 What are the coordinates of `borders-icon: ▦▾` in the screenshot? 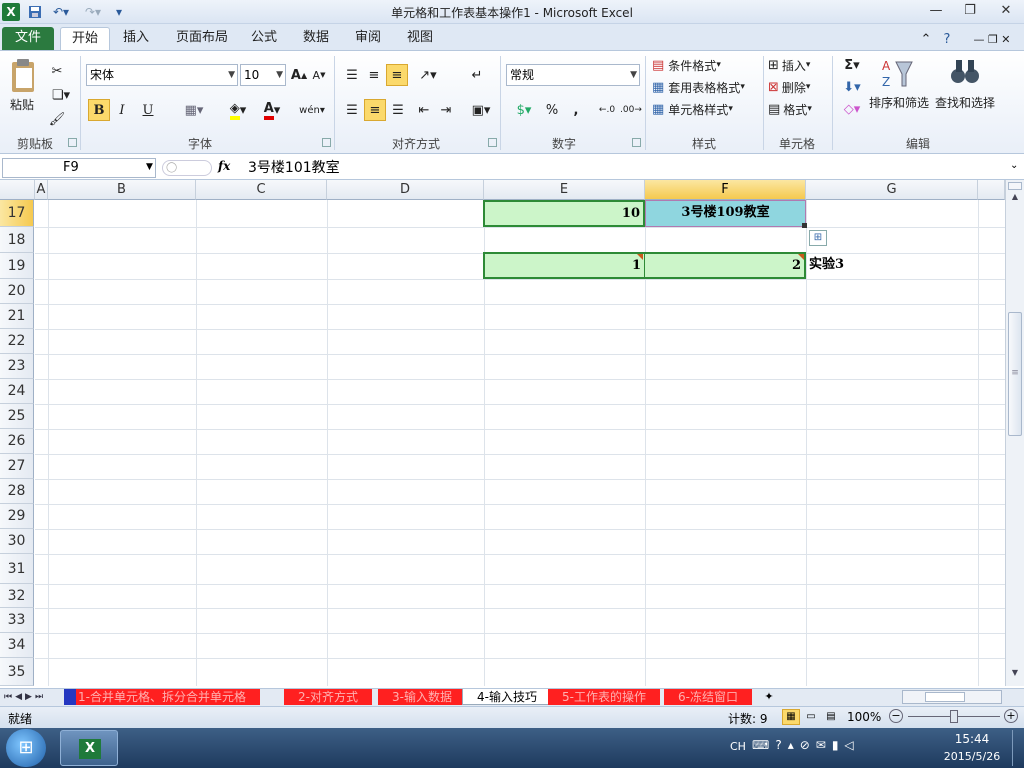 It's located at (194, 110).